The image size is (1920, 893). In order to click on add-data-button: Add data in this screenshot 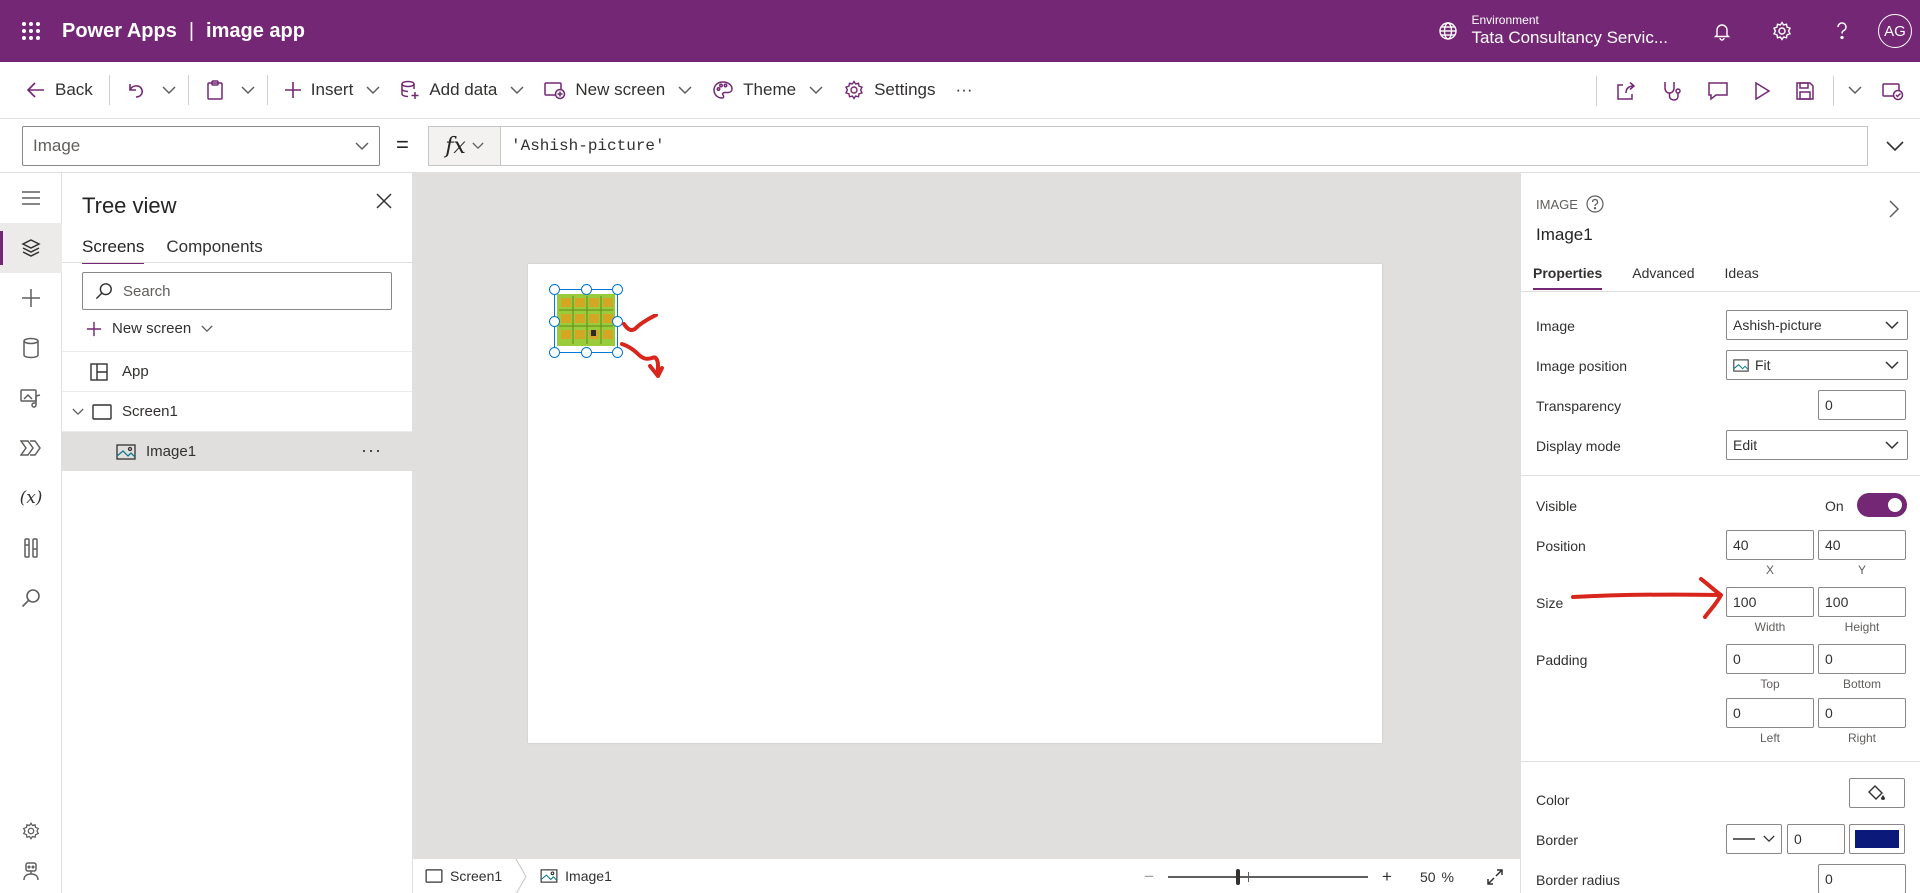, I will do `click(462, 90)`.